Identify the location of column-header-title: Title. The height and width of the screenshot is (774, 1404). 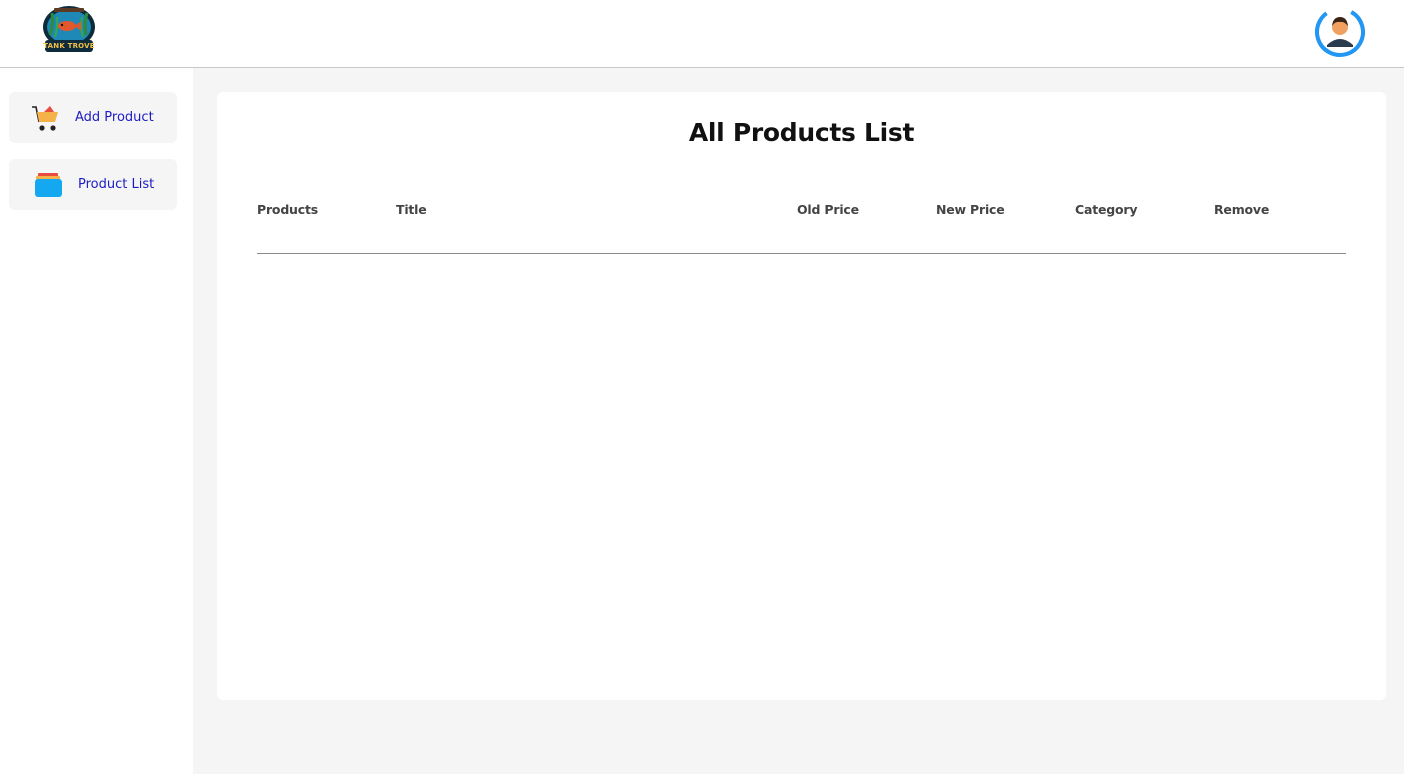
(411, 209).